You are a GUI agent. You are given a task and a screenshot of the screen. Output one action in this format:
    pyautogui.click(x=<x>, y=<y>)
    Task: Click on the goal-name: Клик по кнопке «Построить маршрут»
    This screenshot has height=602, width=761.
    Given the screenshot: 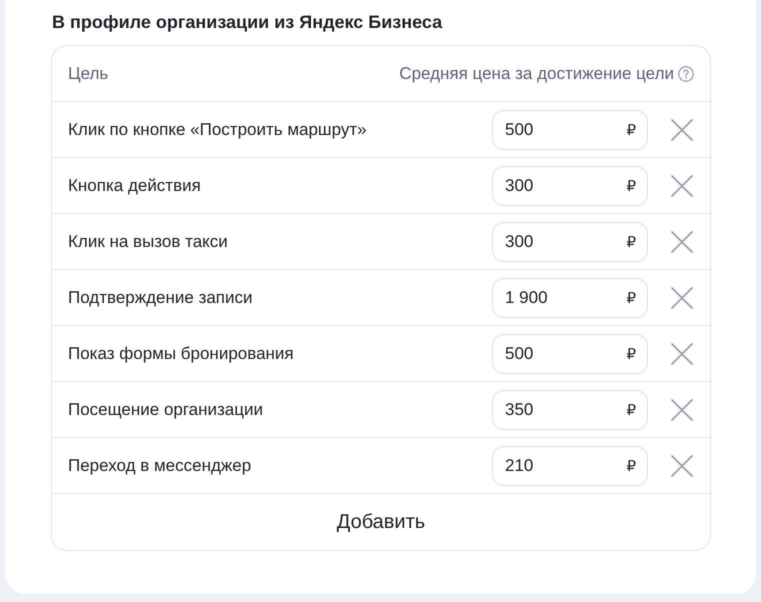 What is the action you would take?
    pyautogui.click(x=218, y=129)
    